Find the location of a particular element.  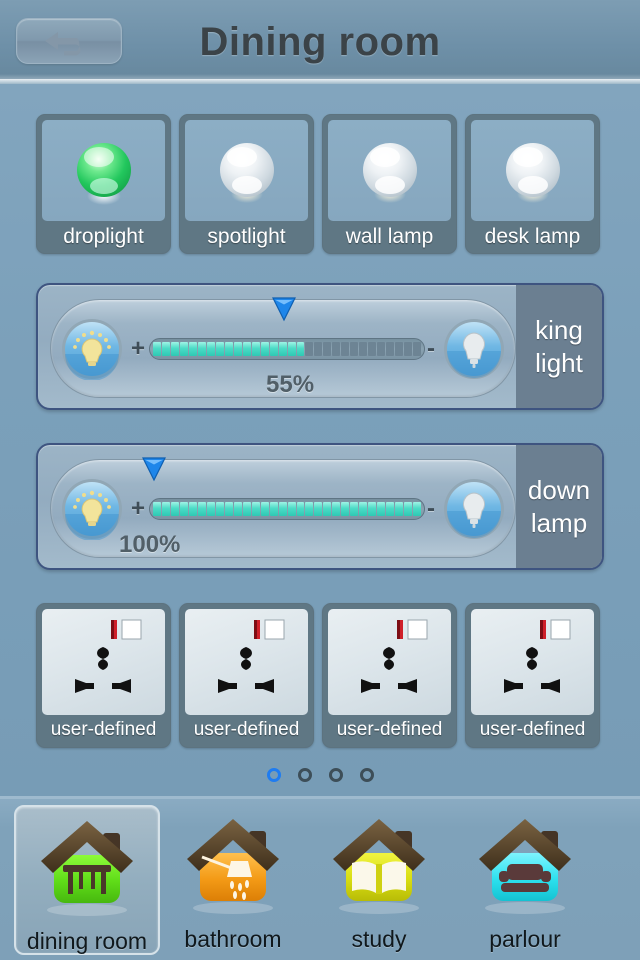

socket-tile-1: user-defined is located at coordinates (103, 675).